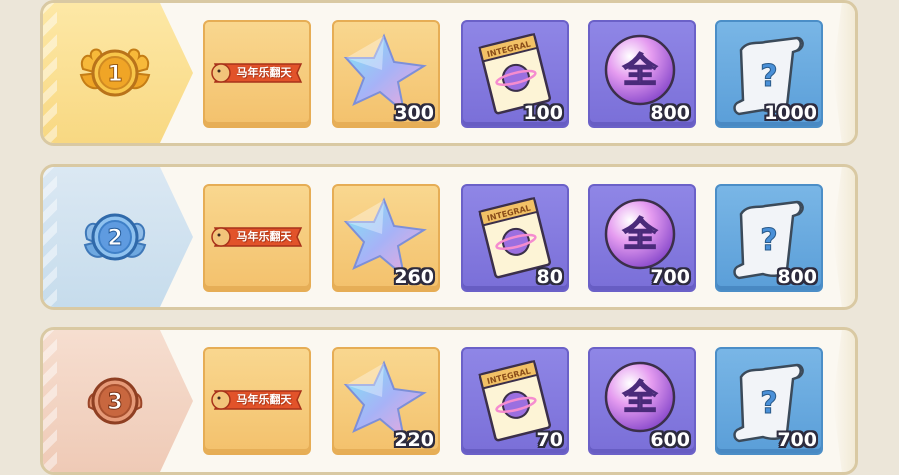  I want to click on bronze-medal-icon: 3, so click(115, 401).